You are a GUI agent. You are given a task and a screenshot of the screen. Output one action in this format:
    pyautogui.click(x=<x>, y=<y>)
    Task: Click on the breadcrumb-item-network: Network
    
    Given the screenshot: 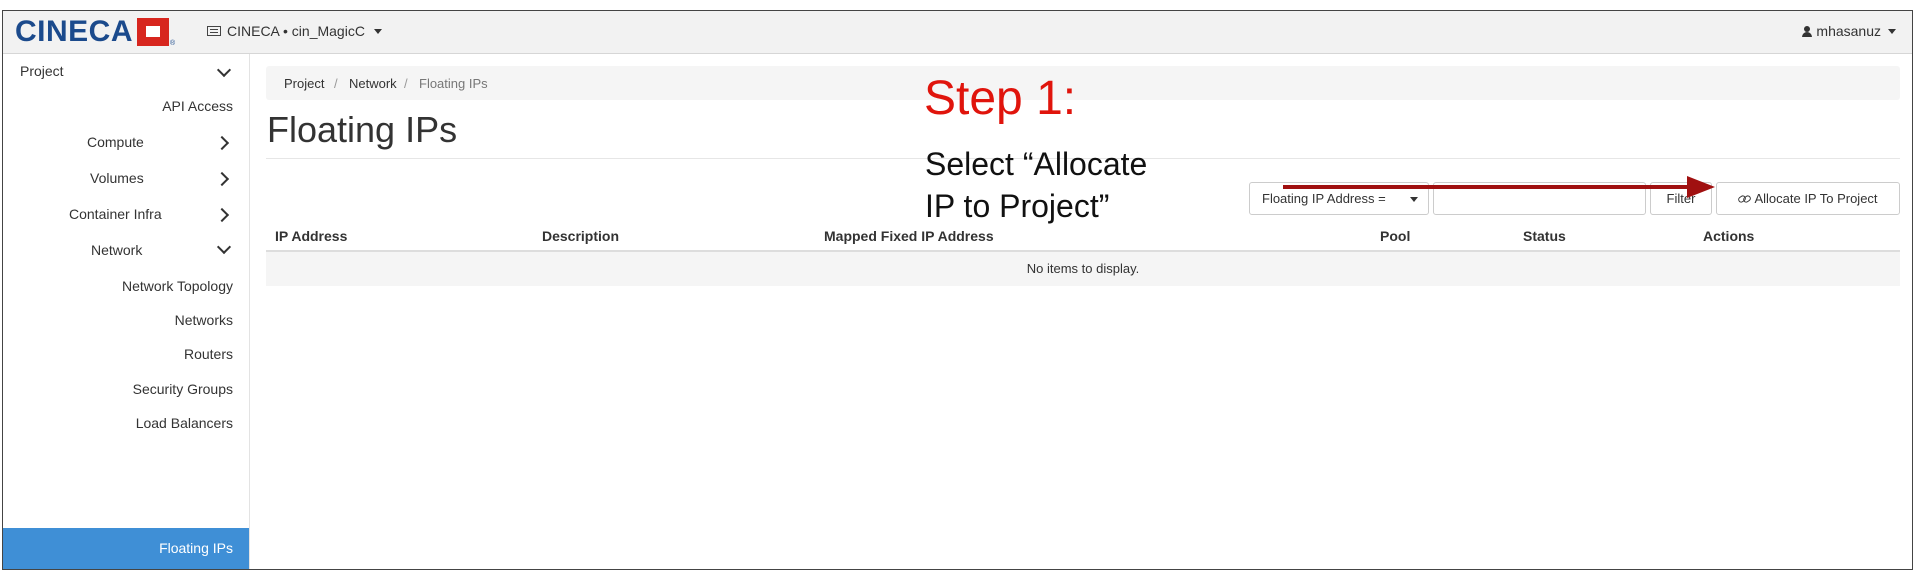 What is the action you would take?
    pyautogui.click(x=373, y=83)
    